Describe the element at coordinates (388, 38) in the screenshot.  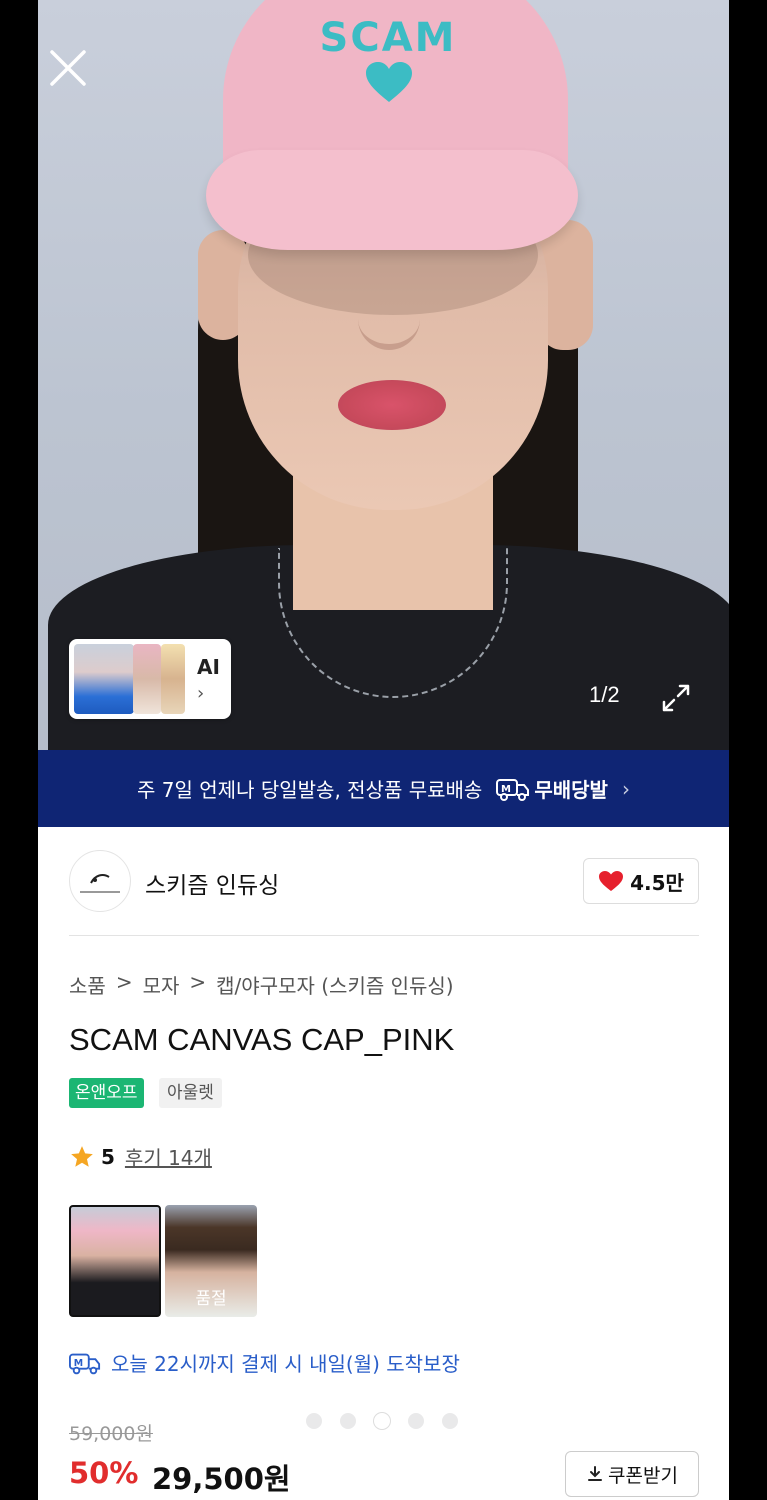
I see `cap-logo-text: SCAM` at that location.